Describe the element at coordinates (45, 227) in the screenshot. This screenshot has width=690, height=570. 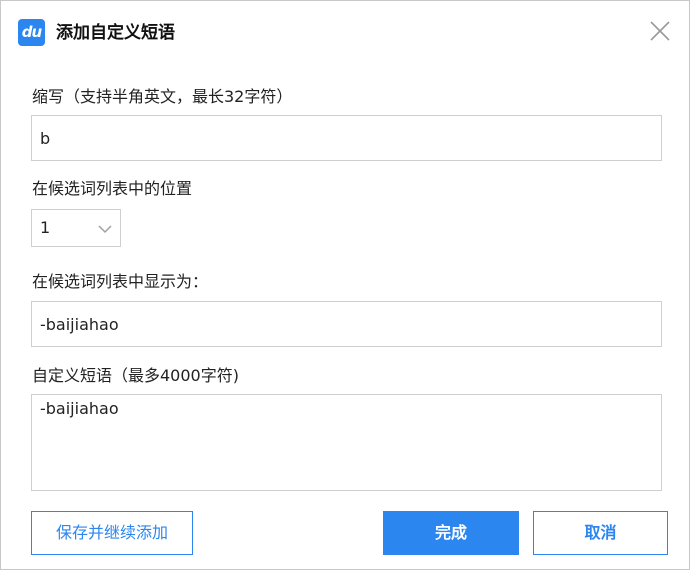
I see `position-selected-value: 1` at that location.